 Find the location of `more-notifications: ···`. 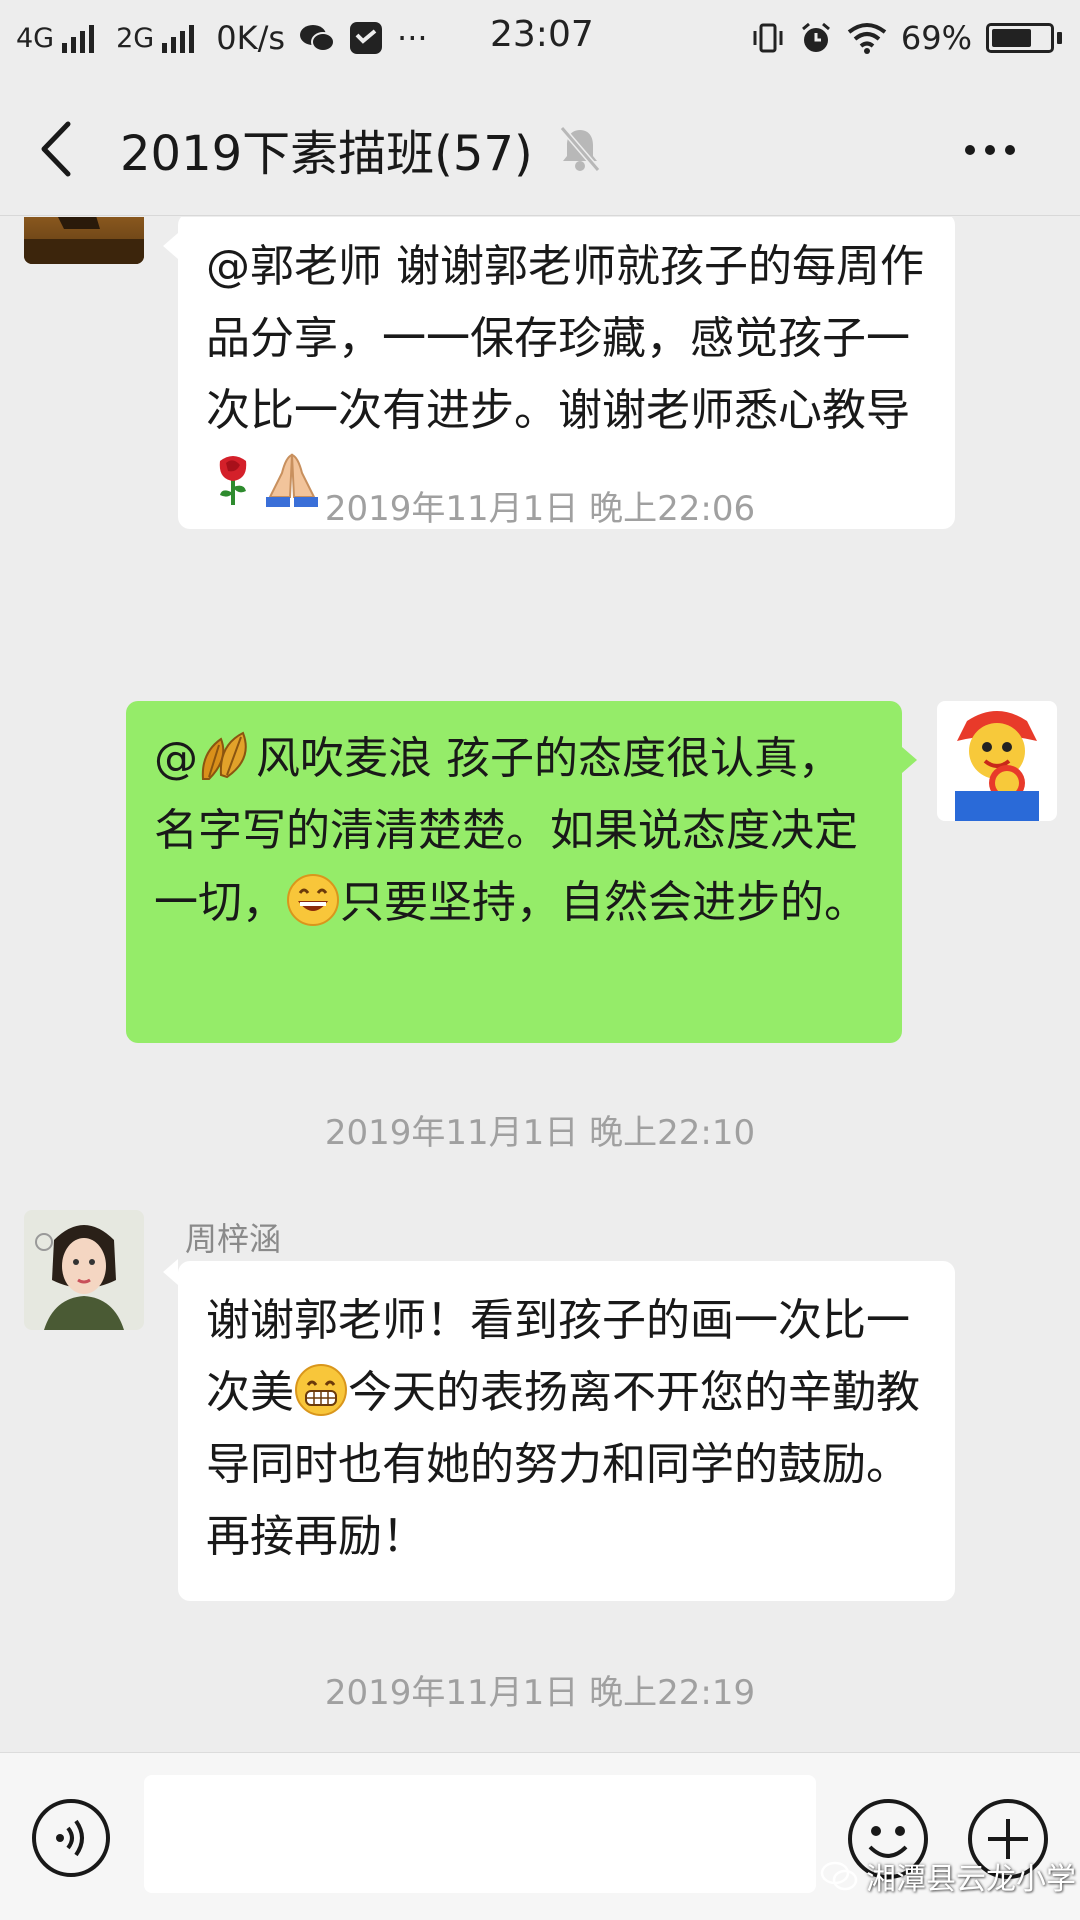

more-notifications: ··· is located at coordinates (412, 38).